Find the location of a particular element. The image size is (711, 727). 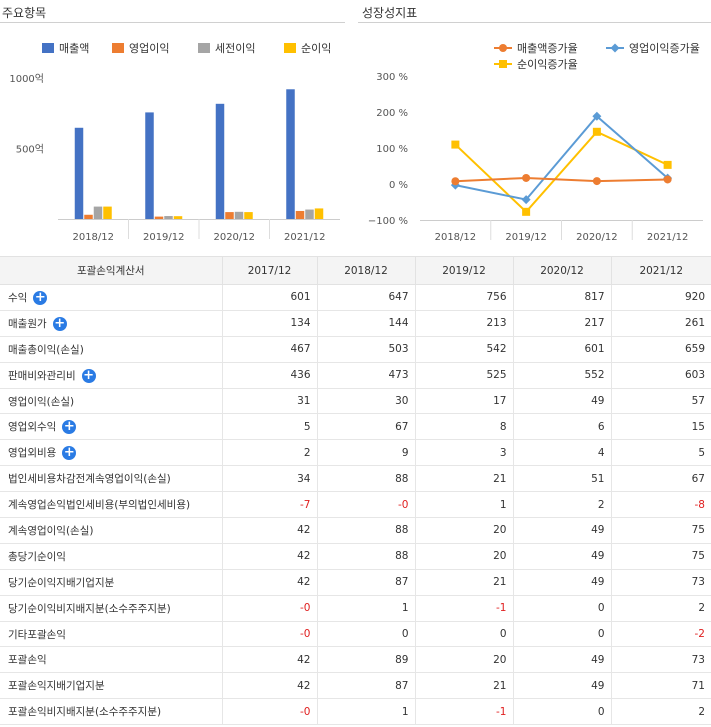

value-cell: 261 is located at coordinates (661, 323).